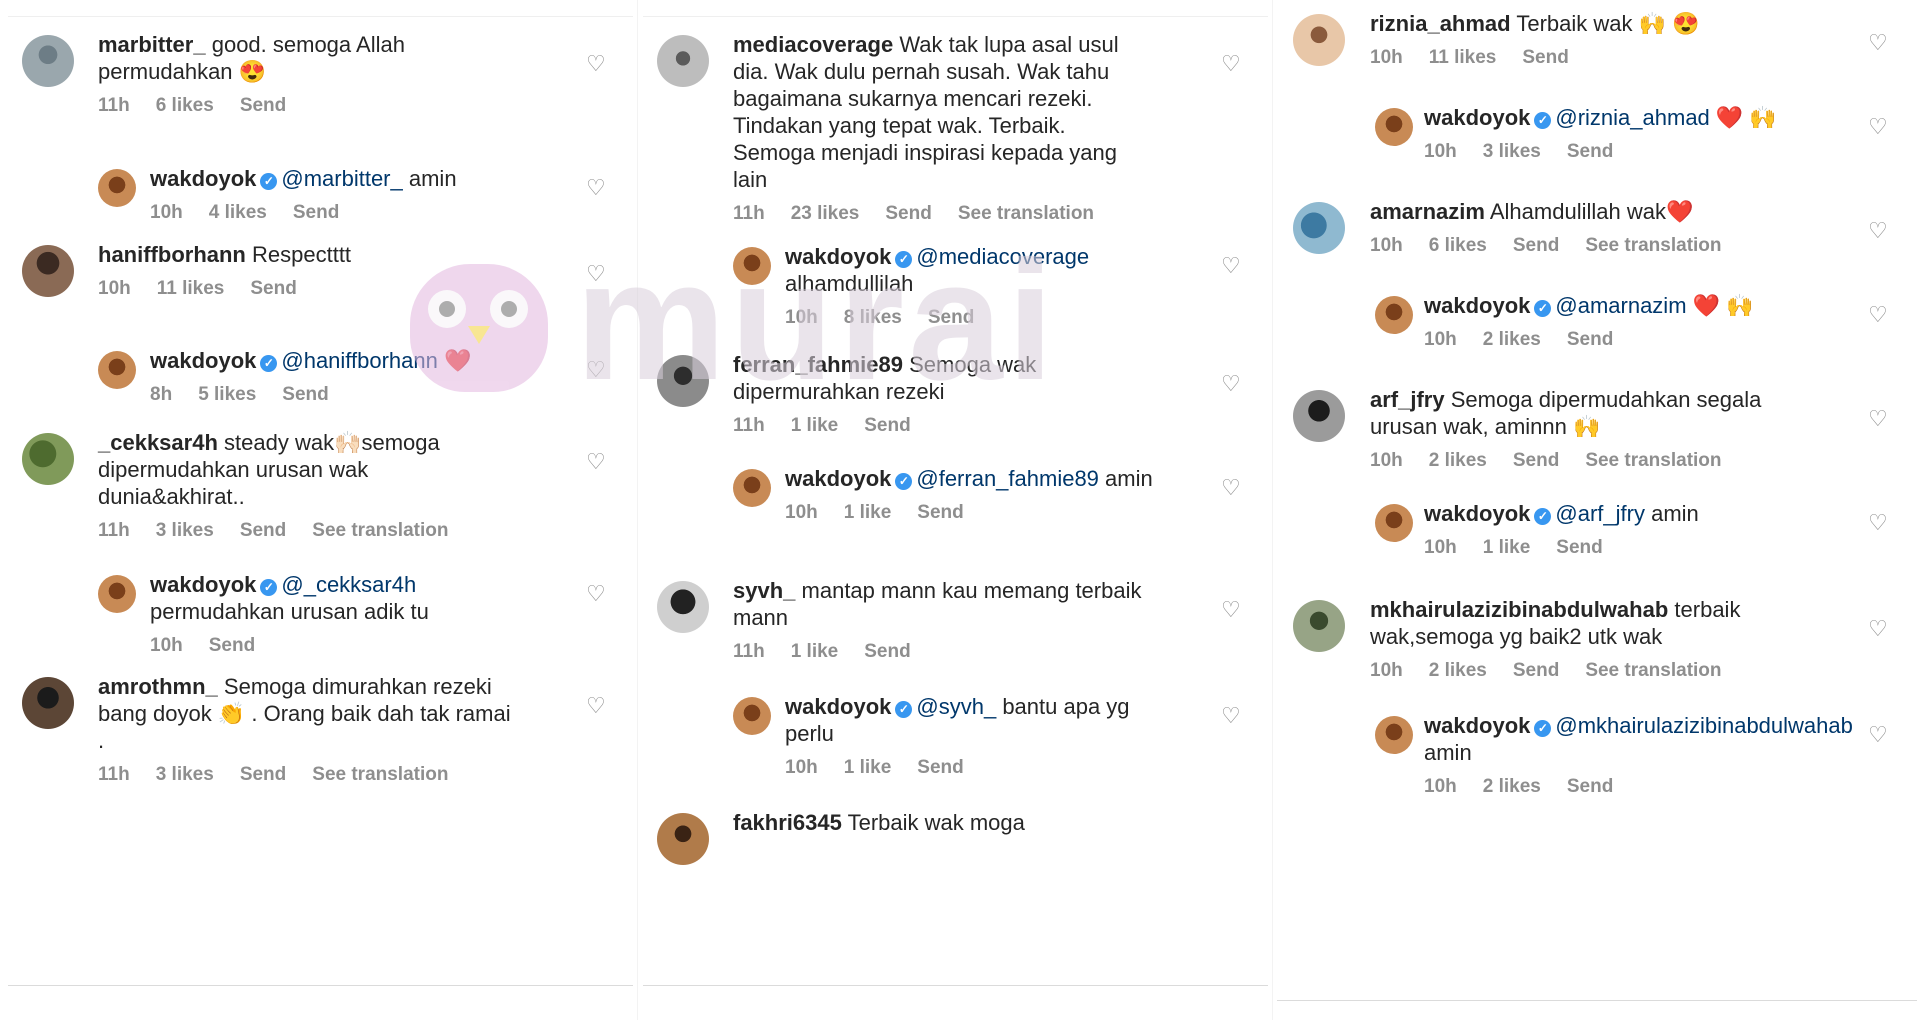 The height and width of the screenshot is (1021, 1920). Describe the element at coordinates (161, 394) in the screenshot. I see `timestamp: 8h` at that location.